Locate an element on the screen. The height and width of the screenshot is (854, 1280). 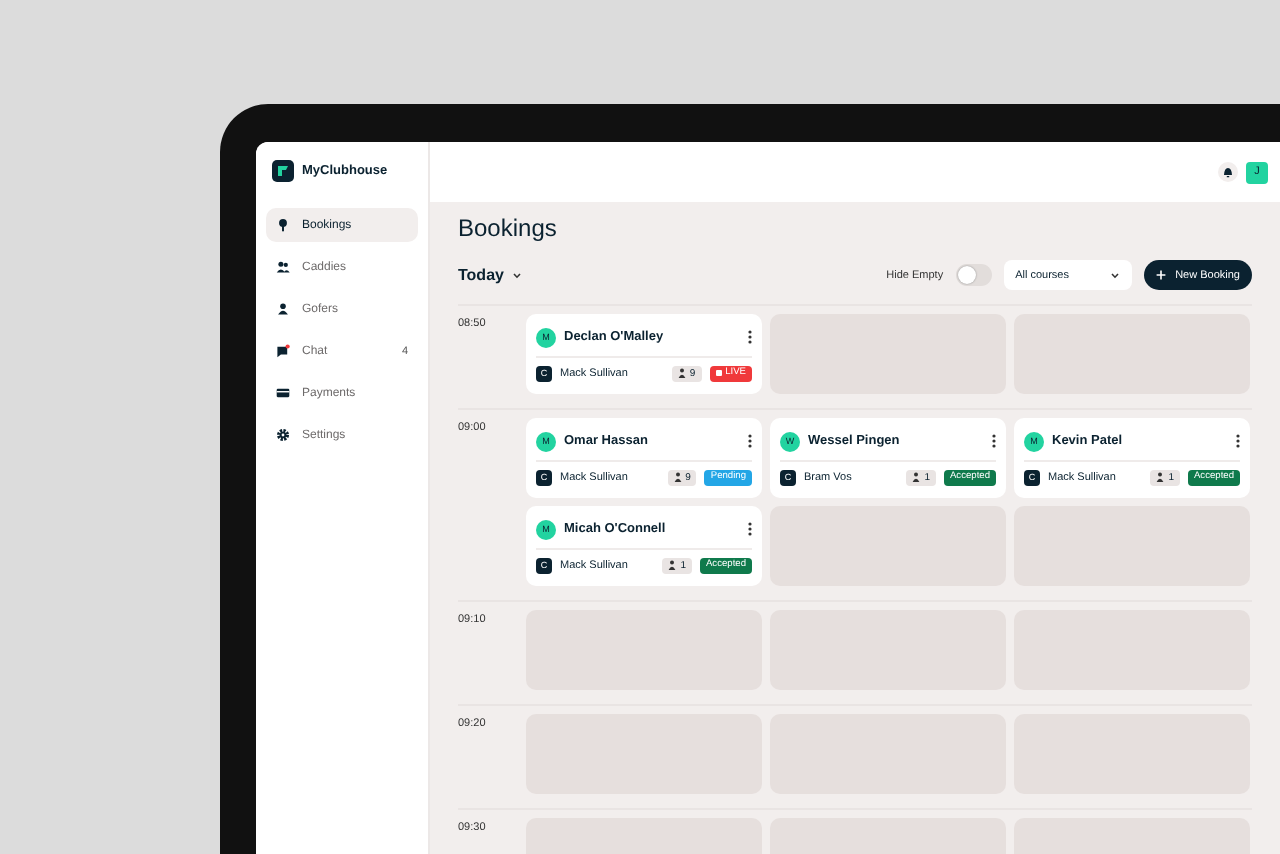
gear-icon is located at coordinates (283, 435).